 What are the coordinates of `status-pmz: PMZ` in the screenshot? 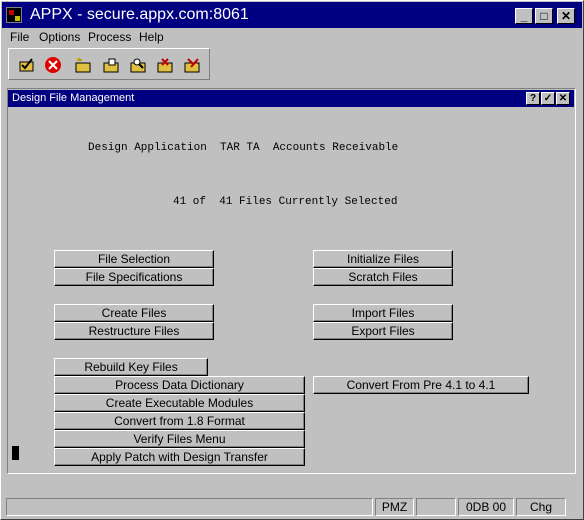 It's located at (394, 507).